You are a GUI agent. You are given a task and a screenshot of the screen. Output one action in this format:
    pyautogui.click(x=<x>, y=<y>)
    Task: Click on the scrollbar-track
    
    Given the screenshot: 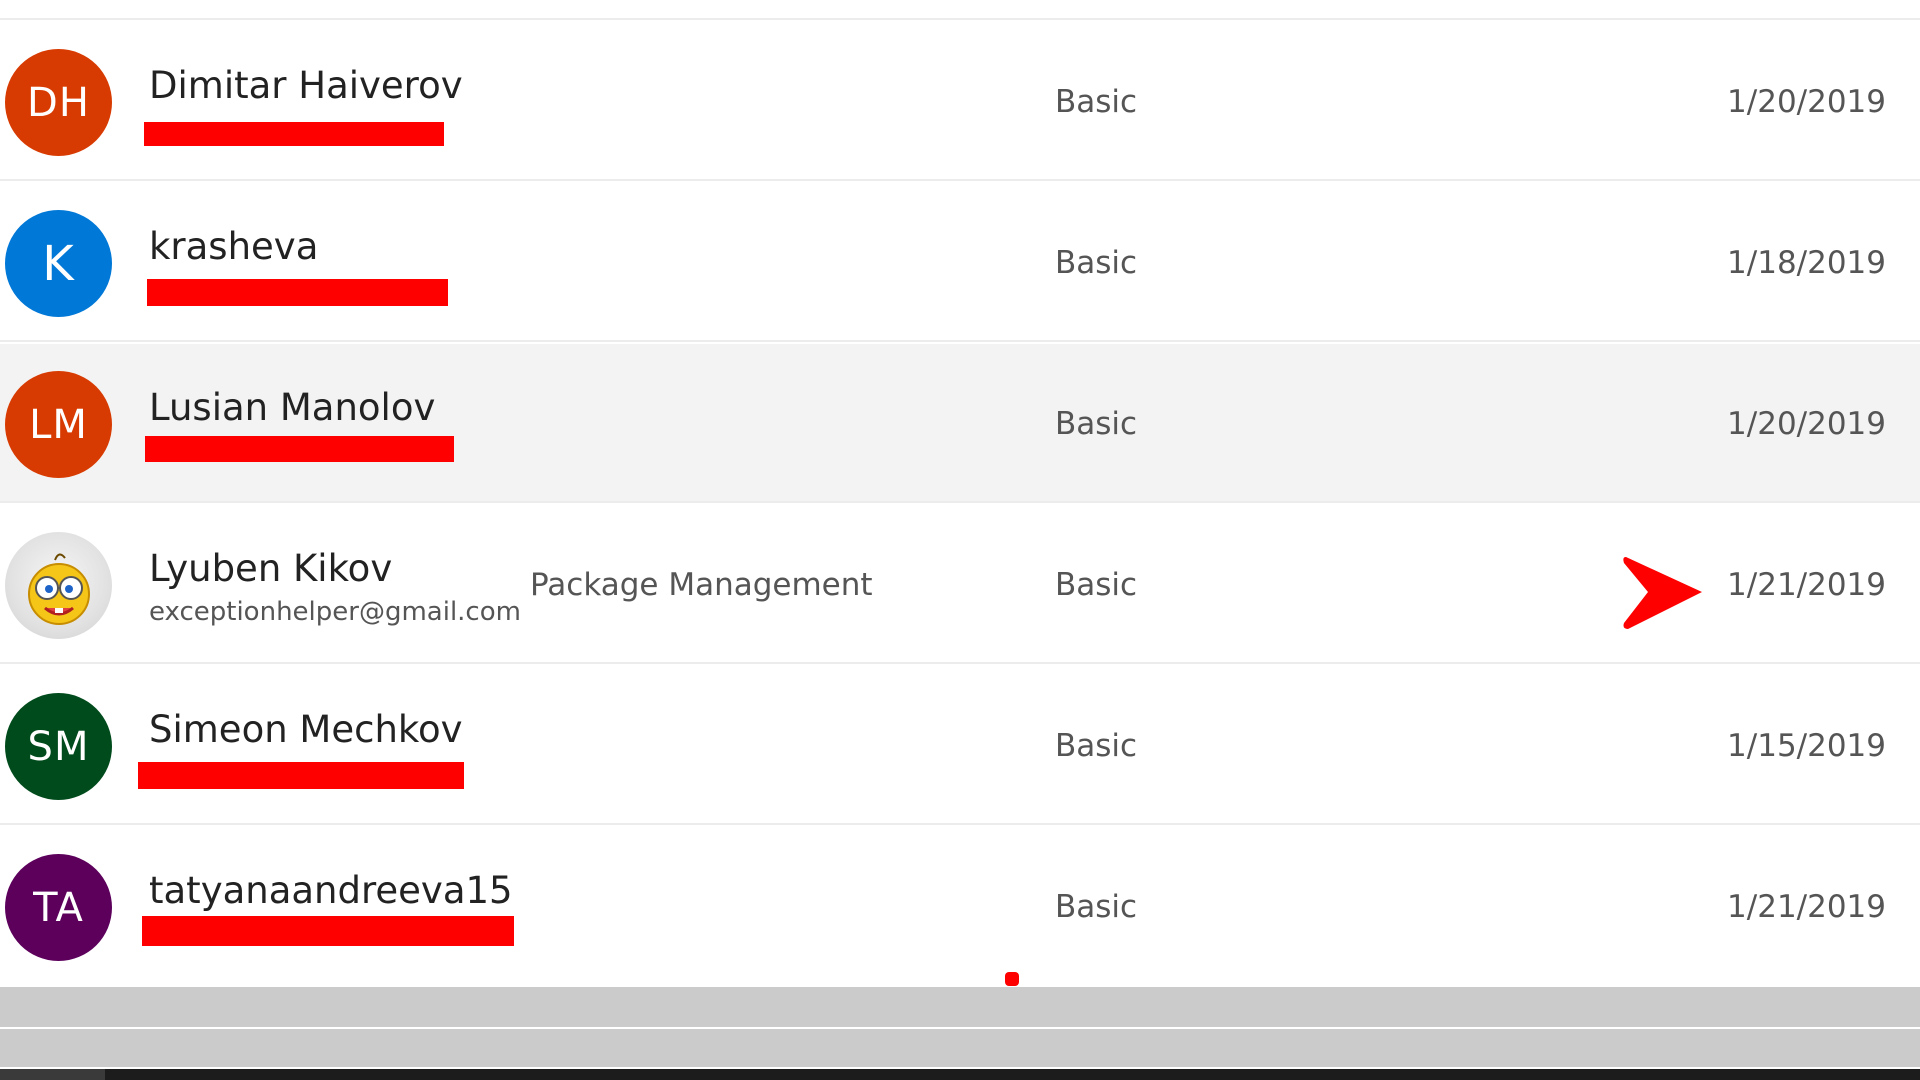 What is the action you would take?
    pyautogui.click(x=960, y=1048)
    